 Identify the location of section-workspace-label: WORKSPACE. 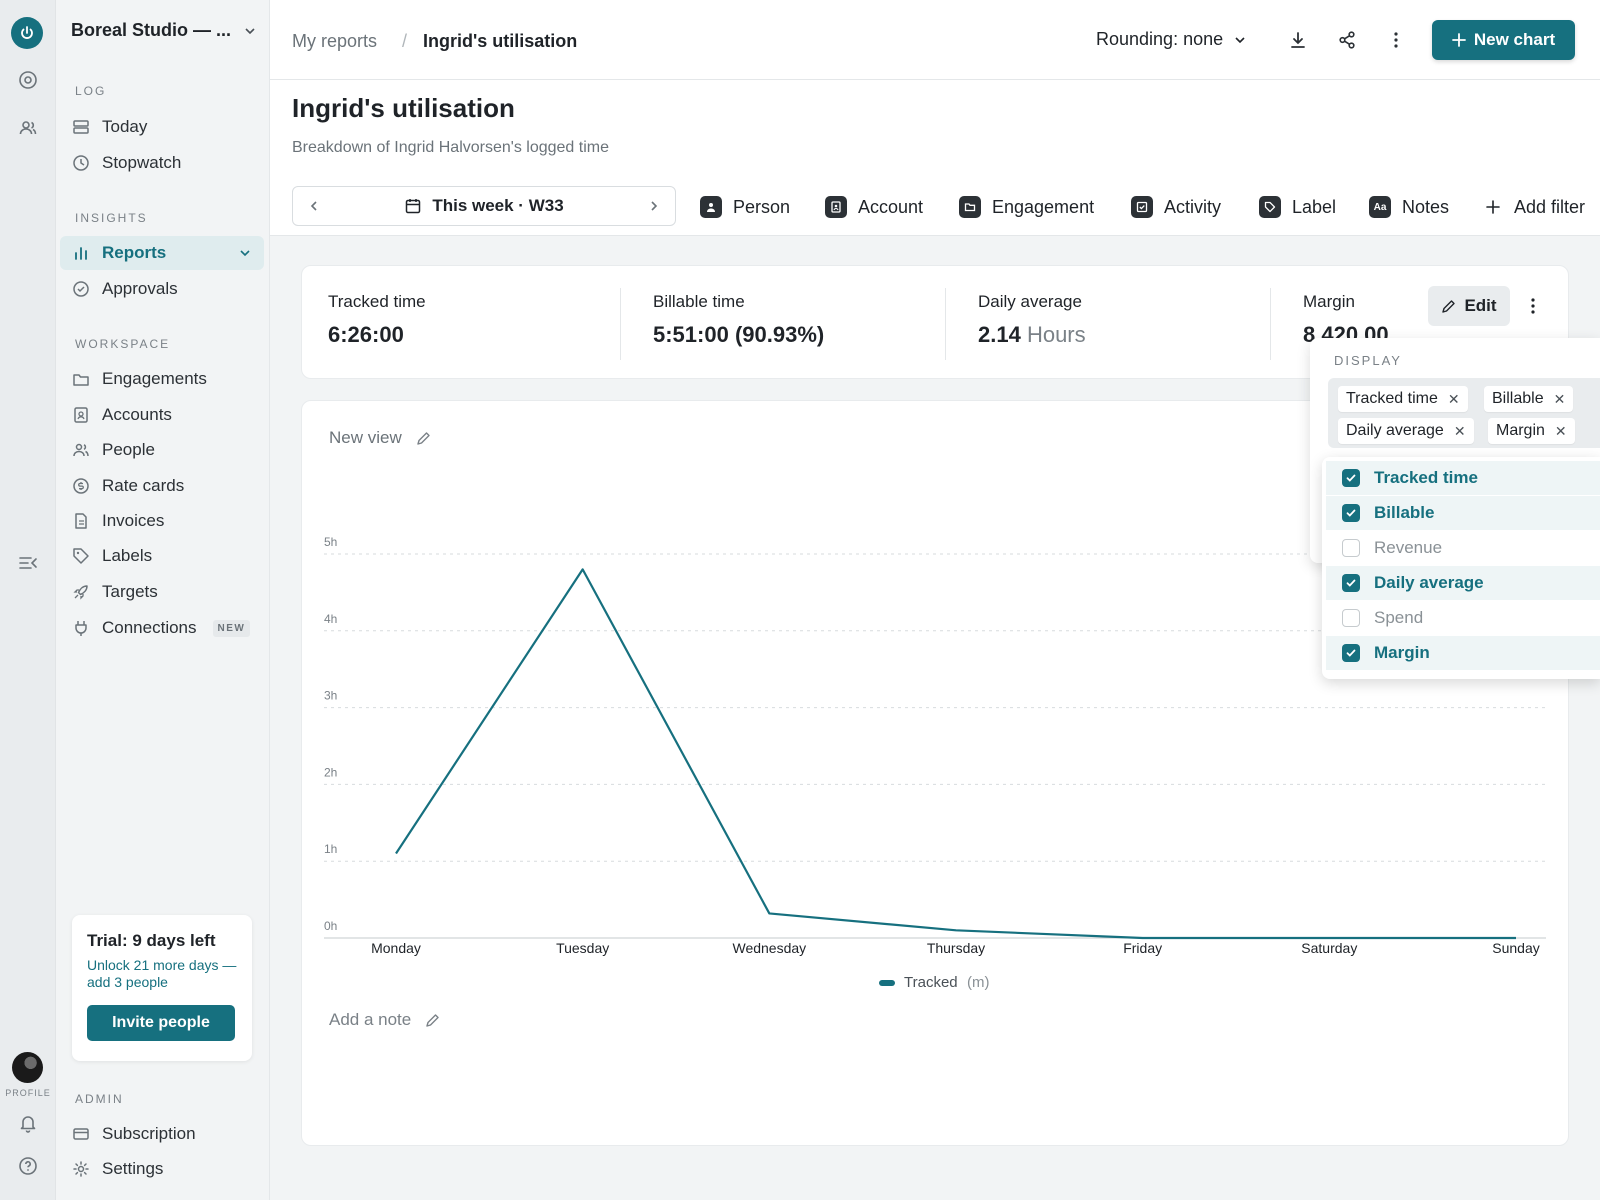
(123, 344).